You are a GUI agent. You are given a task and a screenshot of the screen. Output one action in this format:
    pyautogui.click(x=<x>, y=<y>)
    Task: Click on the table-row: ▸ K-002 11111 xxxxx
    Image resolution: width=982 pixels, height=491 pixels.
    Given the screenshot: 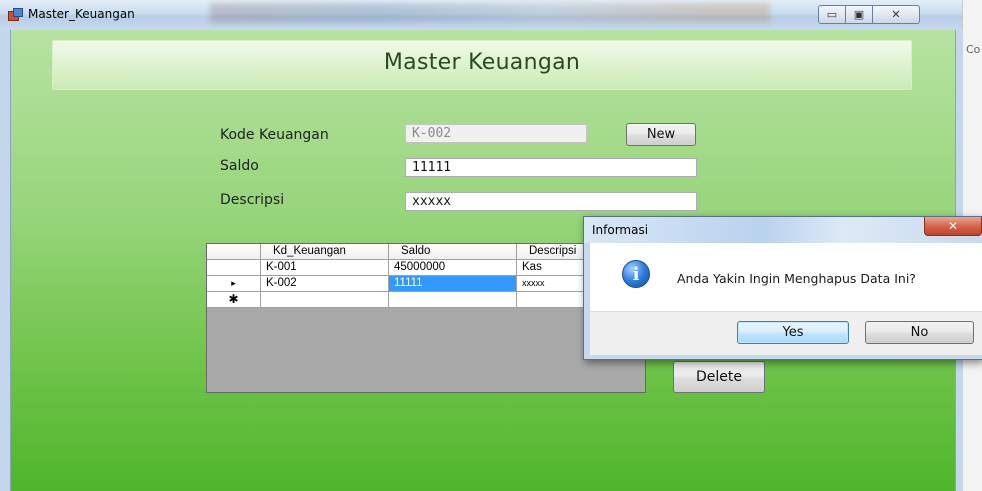 What is the action you would take?
    pyautogui.click(x=426, y=284)
    